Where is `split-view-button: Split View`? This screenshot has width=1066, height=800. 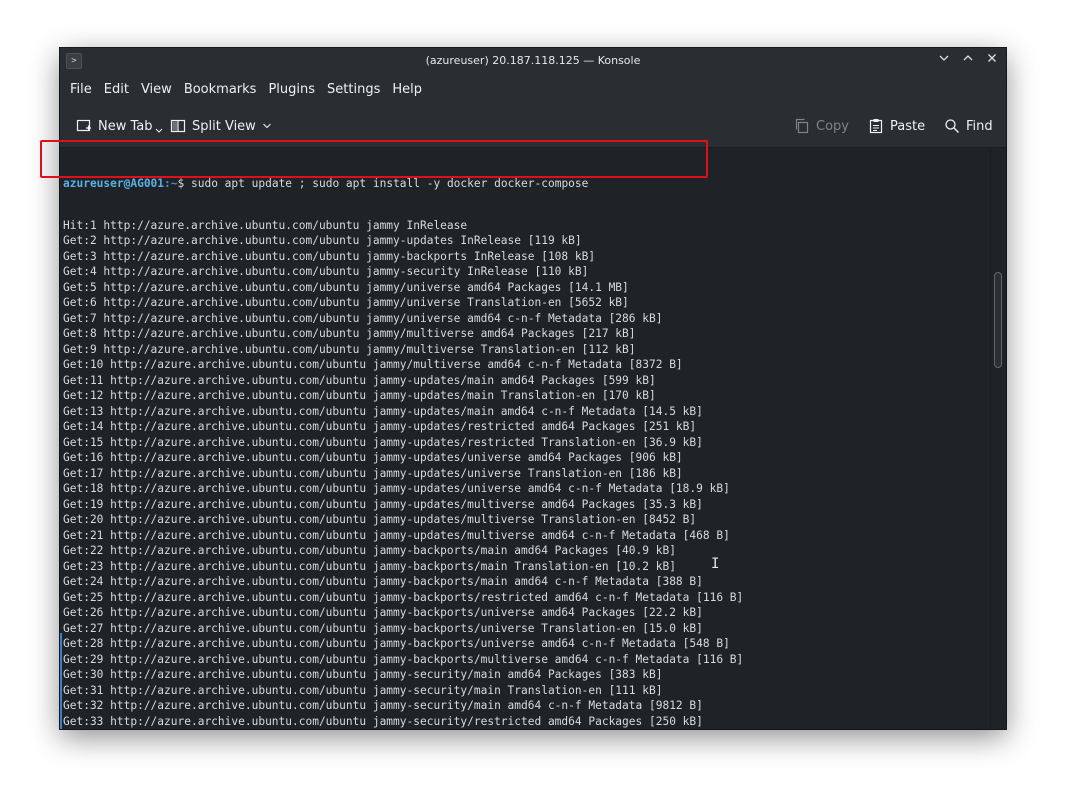
split-view-button: Split View is located at coordinates (221, 126).